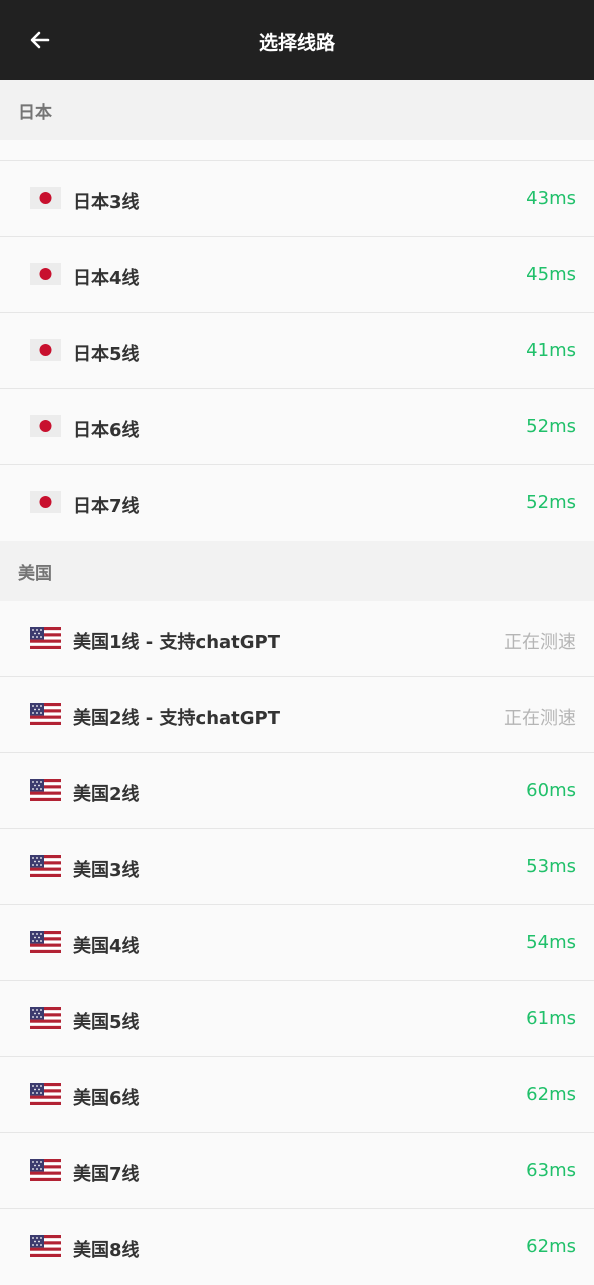  I want to click on divider, so click(297, 150).